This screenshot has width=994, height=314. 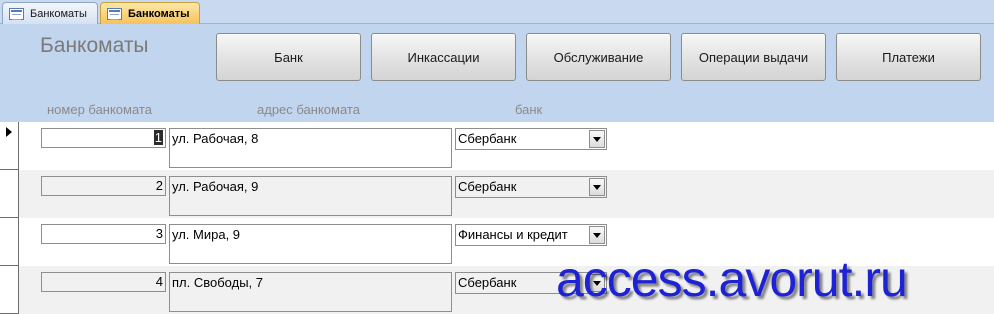 I want to click on tab-bankomaty-1: Банкоматы, so click(x=50, y=13).